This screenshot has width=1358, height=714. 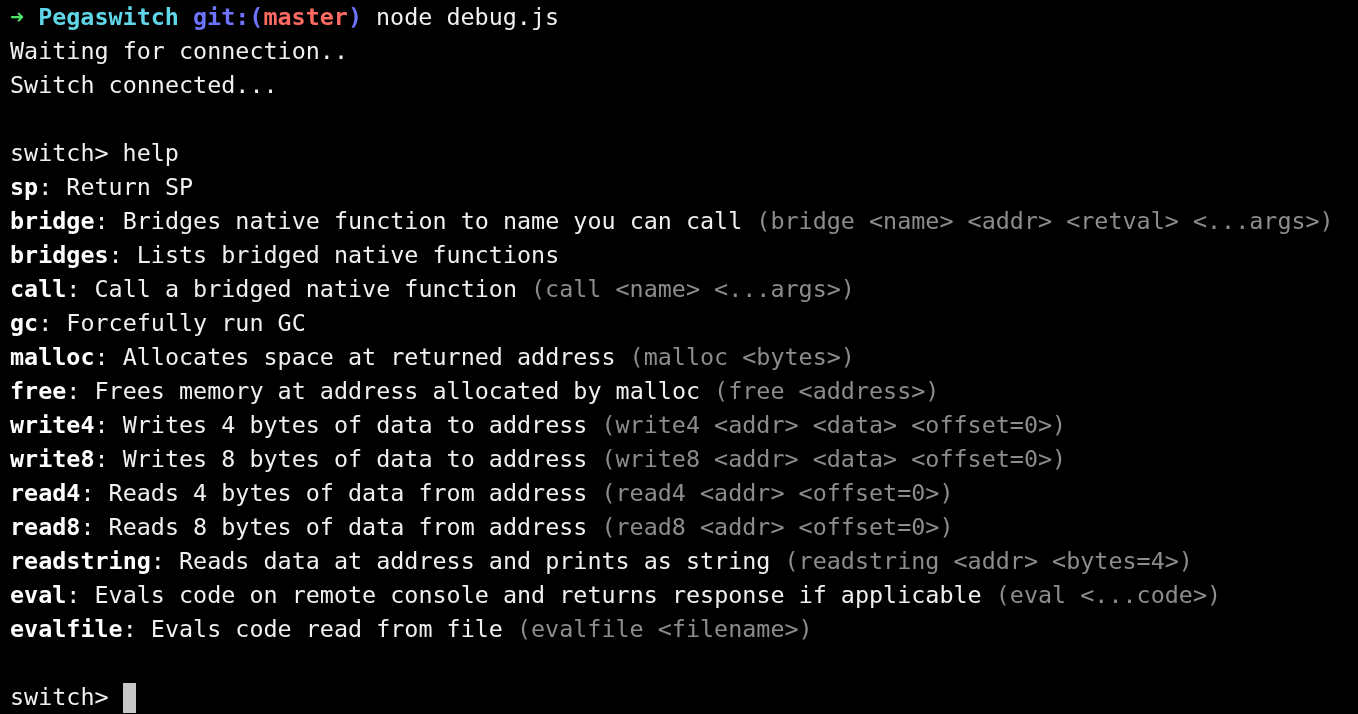 What do you see at coordinates (129, 698) in the screenshot?
I see `text-cursor` at bounding box center [129, 698].